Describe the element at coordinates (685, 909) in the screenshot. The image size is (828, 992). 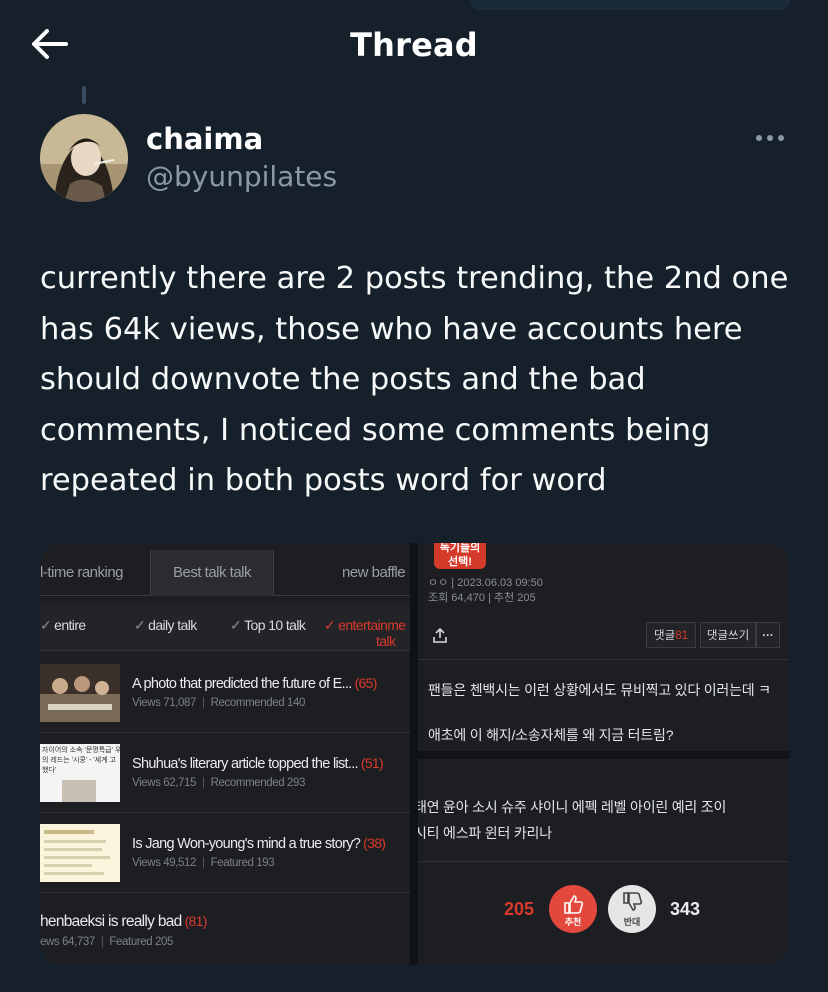
I see `downvote-count: 343` at that location.